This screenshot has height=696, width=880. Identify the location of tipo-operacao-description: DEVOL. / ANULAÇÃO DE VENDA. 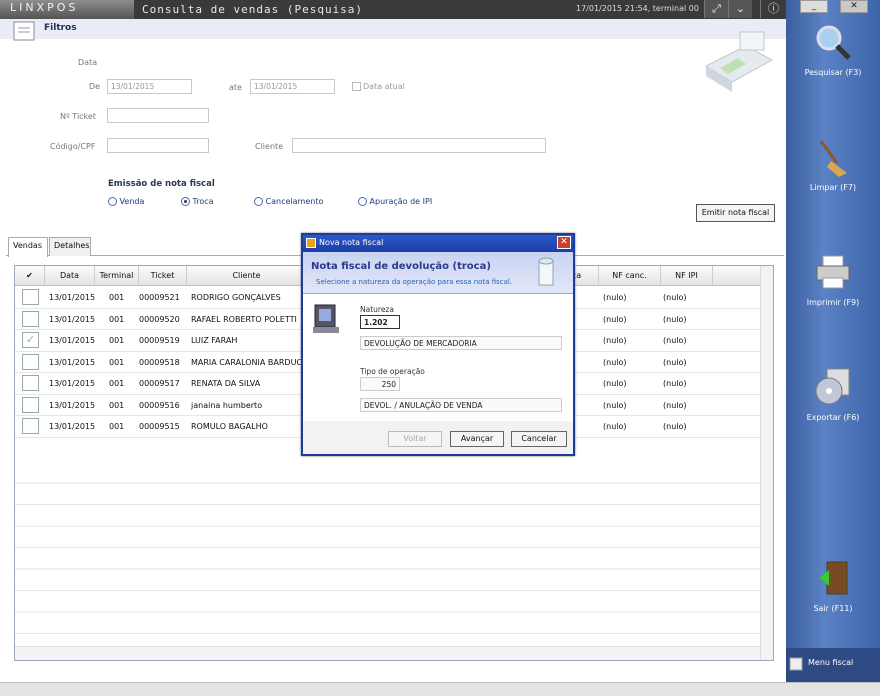
(461, 405).